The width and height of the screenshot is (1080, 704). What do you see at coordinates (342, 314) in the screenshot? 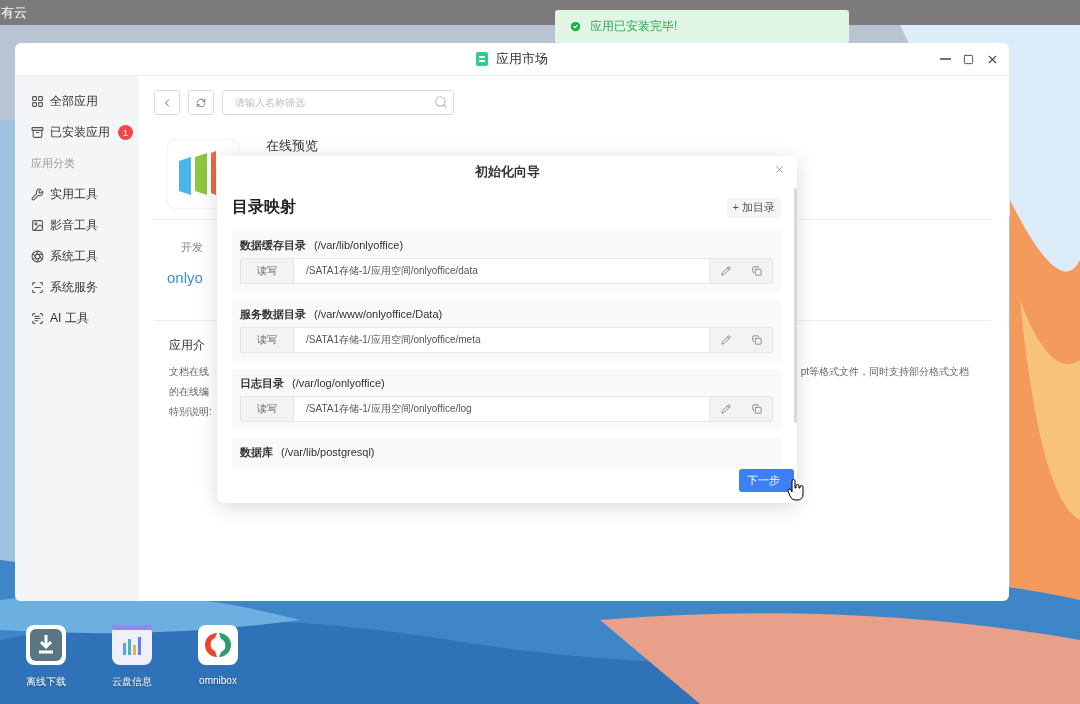
I see `mapping-label: 服务数据目录 (/var/www/onlyoffice/Data)` at bounding box center [342, 314].